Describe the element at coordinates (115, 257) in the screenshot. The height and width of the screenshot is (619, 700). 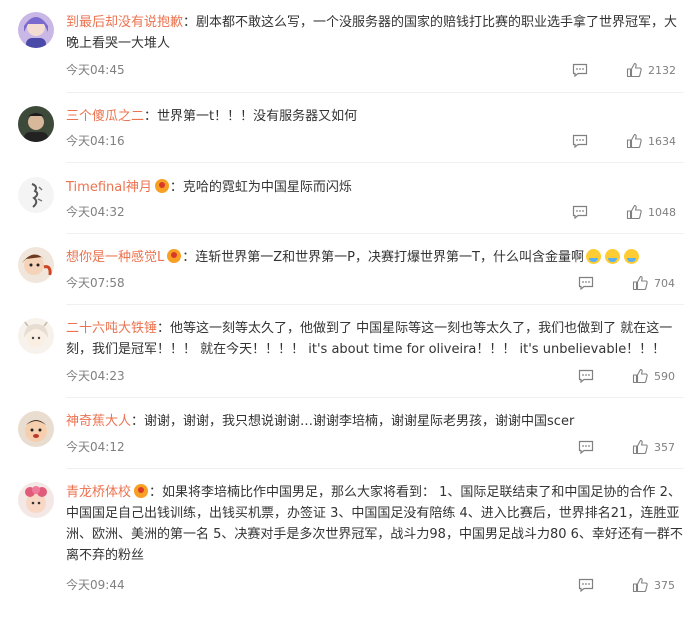
I see `username-link: 想你是一种感觉L` at that location.